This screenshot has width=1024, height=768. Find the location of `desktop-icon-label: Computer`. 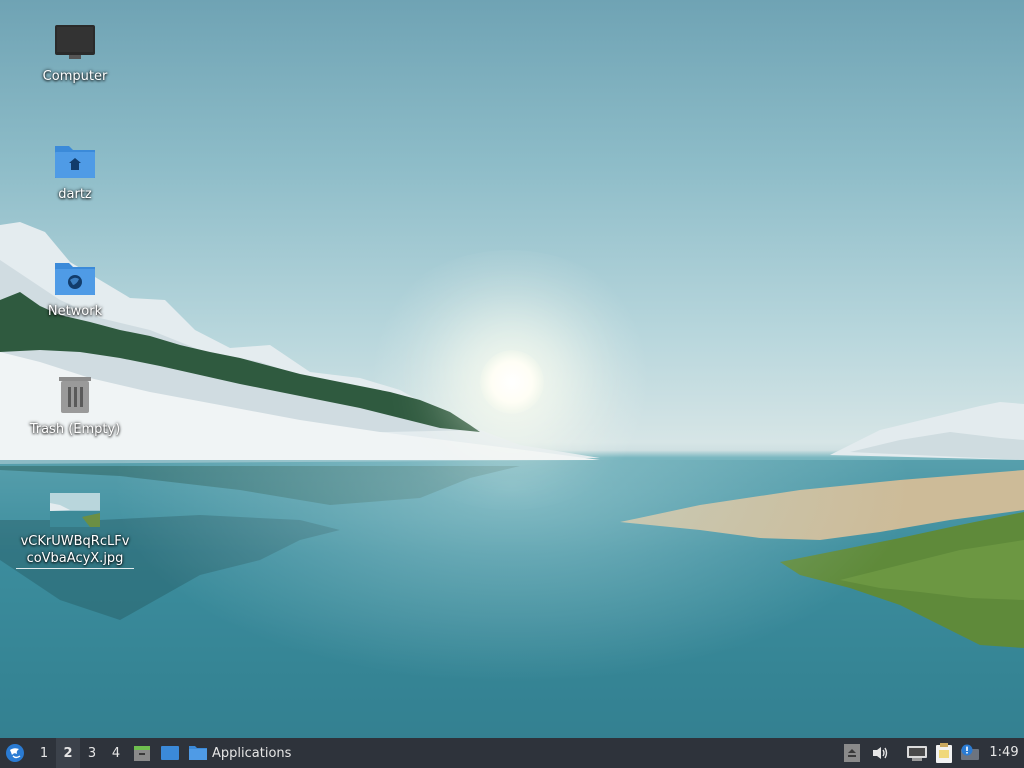

desktop-icon-label: Computer is located at coordinates (75, 76).